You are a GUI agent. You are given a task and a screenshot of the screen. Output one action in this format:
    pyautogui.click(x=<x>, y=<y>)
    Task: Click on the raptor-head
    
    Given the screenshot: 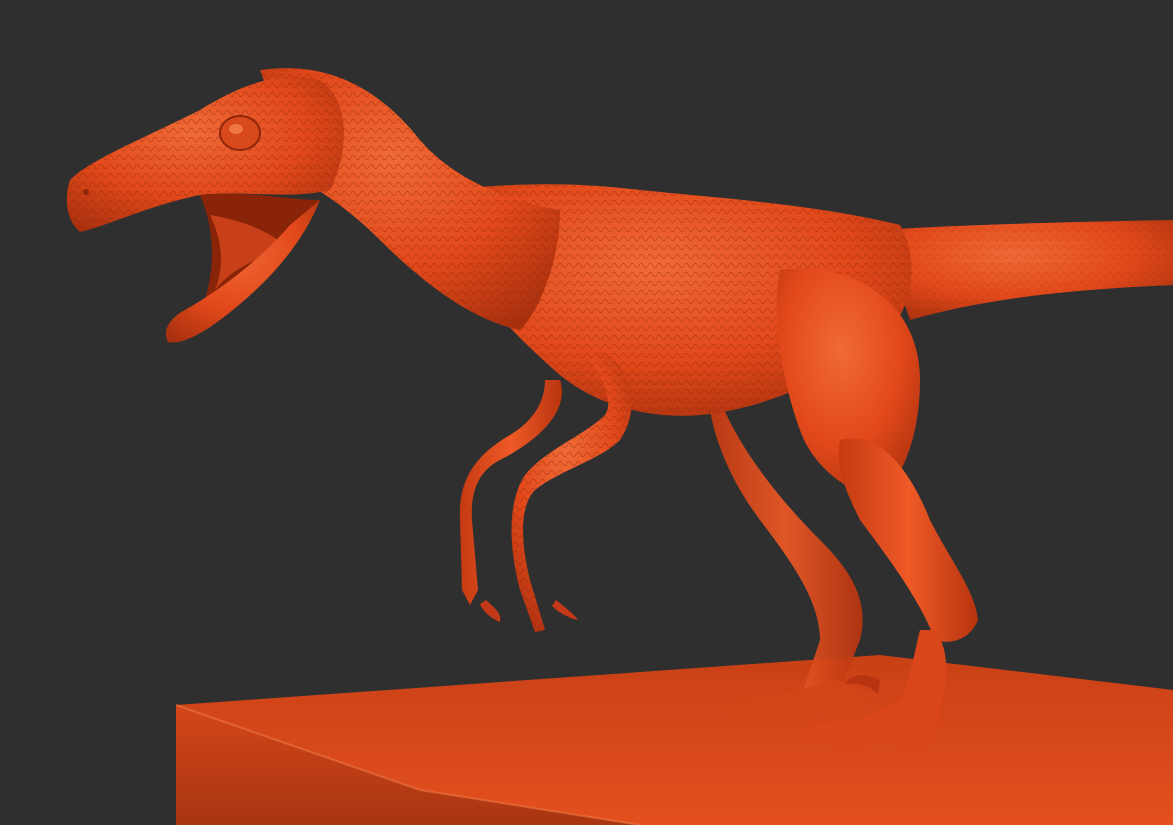 What is the action you would take?
    pyautogui.click(x=205, y=209)
    